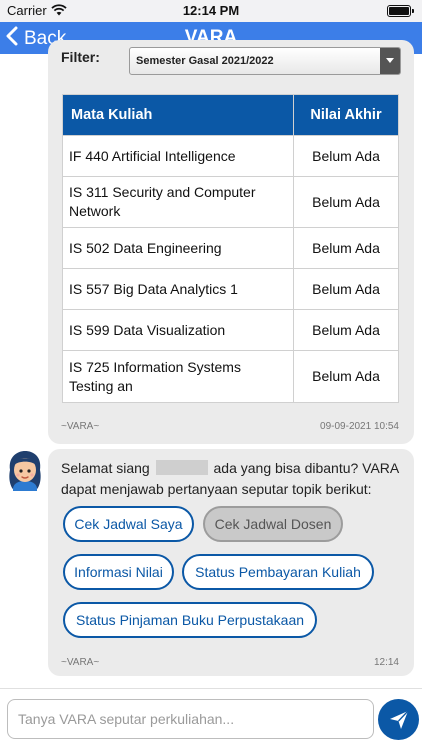 The height and width of the screenshot is (751, 422). Describe the element at coordinates (178, 115) in the screenshot. I see `column-header-course: Mata Kuliah` at that location.